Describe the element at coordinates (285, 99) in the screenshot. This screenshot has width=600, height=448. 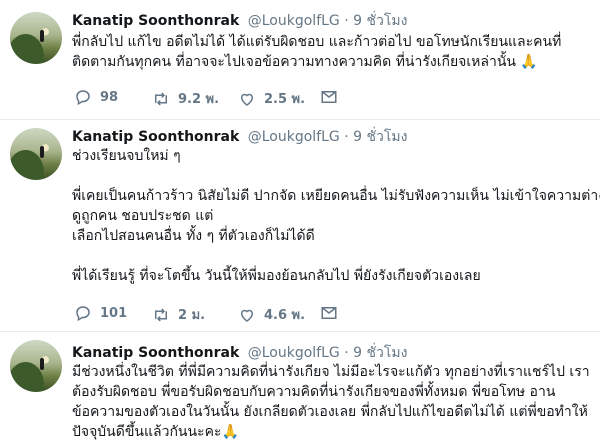
I see `like-count: 2.5 พ.` at that location.